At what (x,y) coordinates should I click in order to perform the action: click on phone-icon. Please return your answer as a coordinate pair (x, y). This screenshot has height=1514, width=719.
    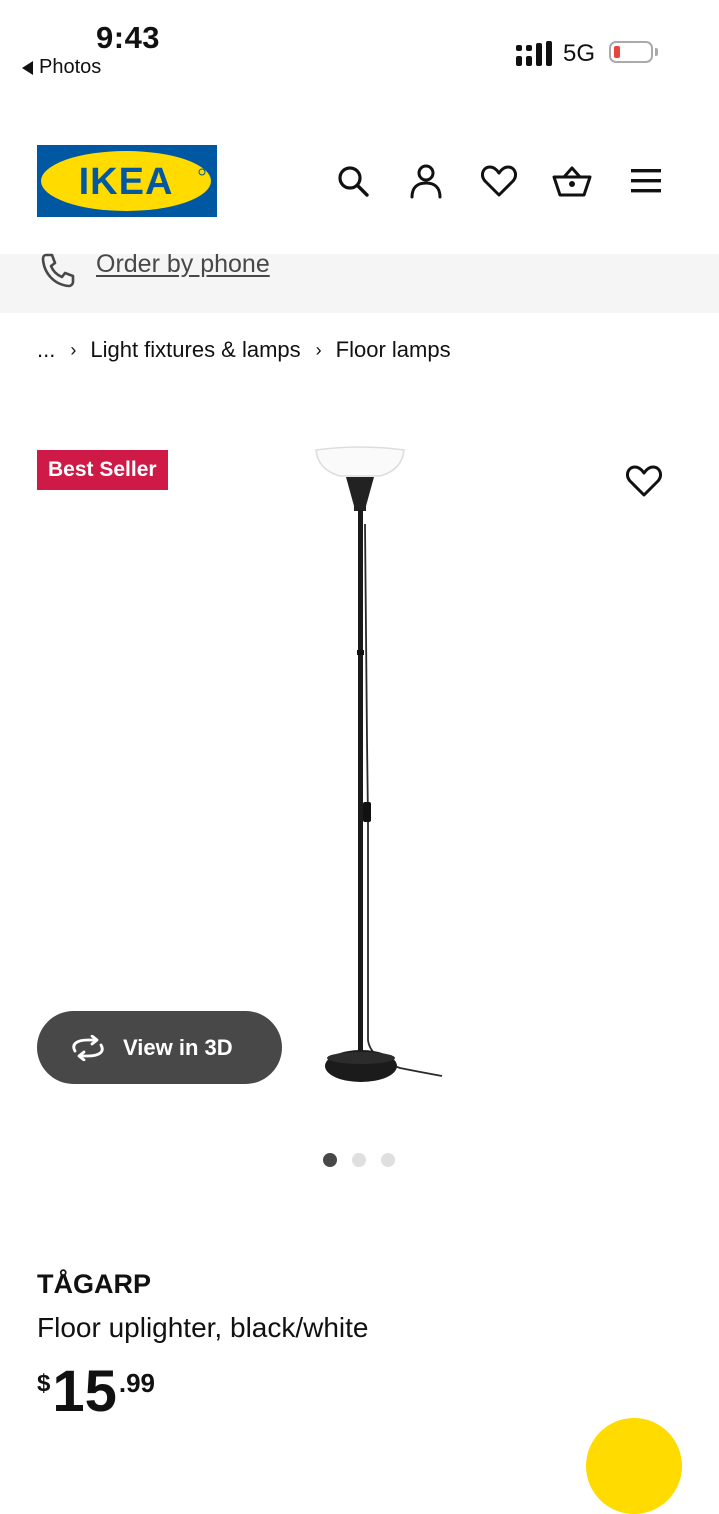
    Looking at the image, I should click on (58, 270).